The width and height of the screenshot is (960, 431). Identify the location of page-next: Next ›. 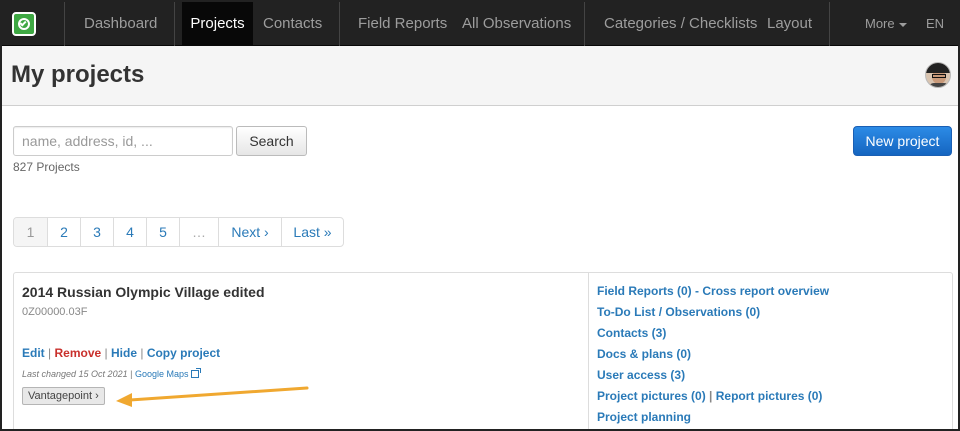
(249, 232).